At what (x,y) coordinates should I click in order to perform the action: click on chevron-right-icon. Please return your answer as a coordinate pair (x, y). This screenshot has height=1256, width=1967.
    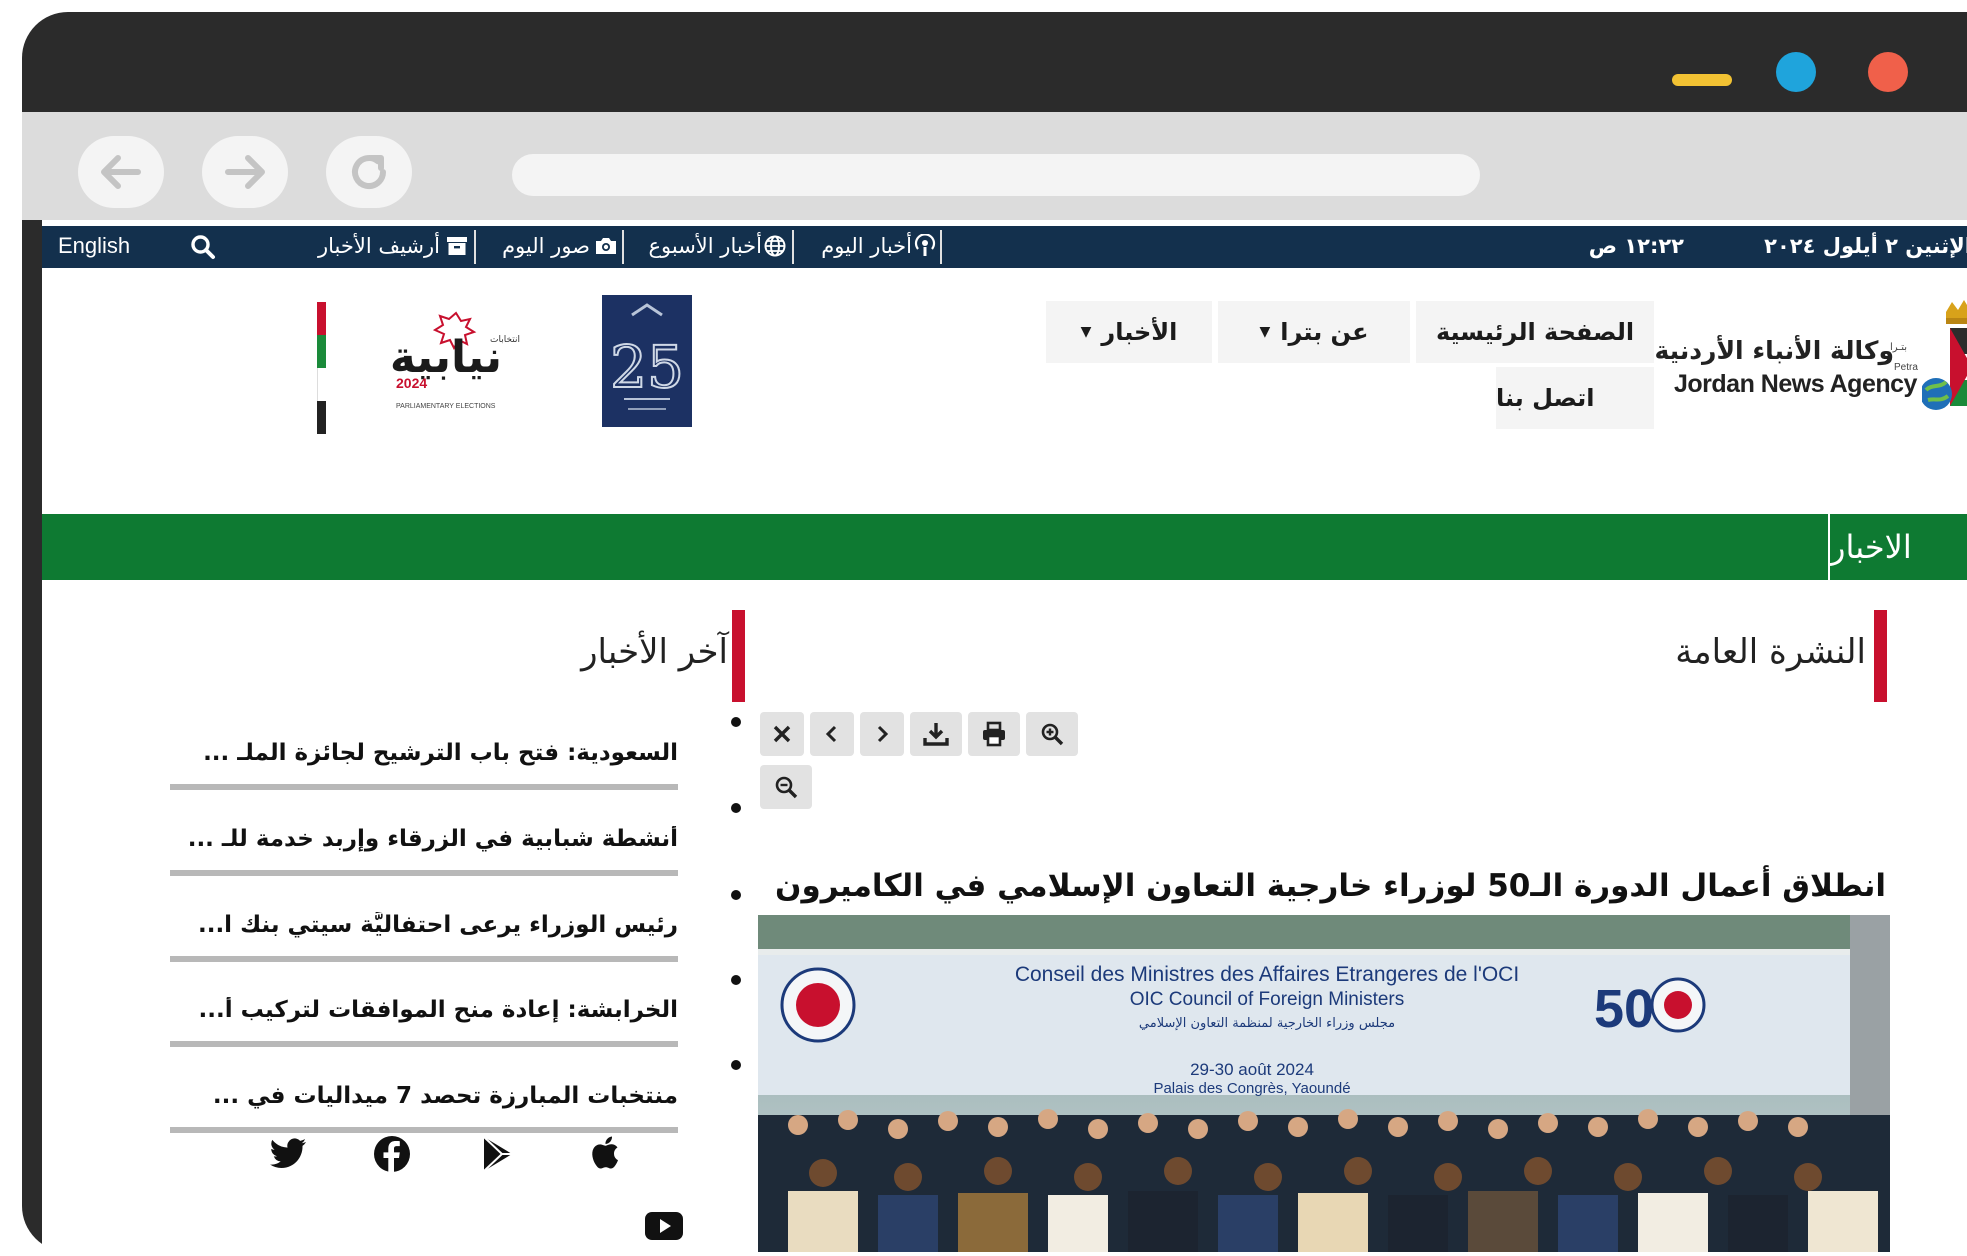
    Looking at the image, I should click on (883, 734).